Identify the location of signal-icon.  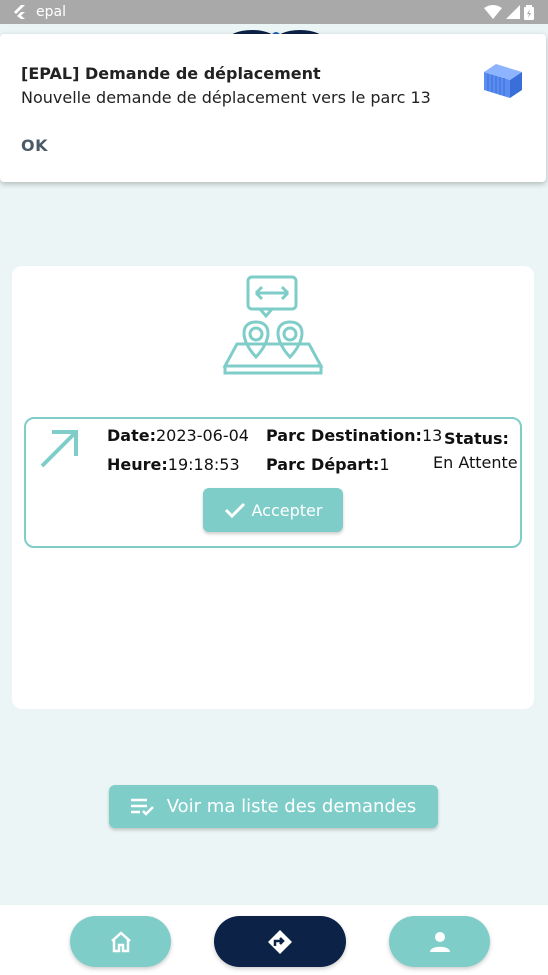
(513, 12).